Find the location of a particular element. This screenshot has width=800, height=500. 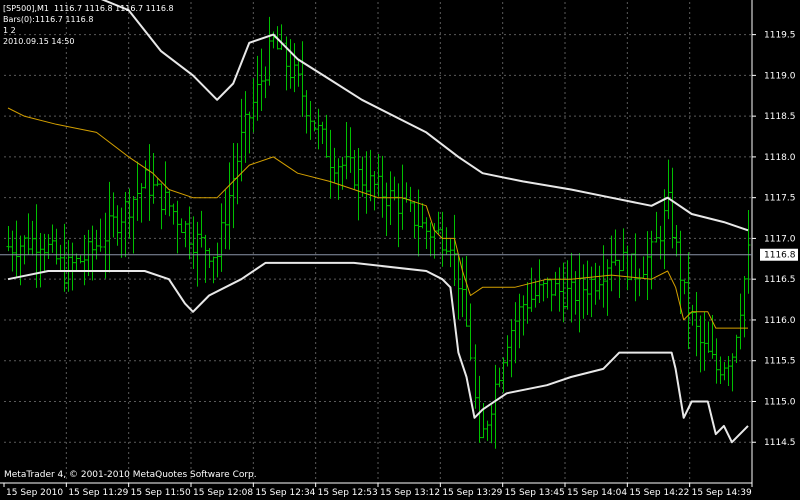

header-line-bars: Bars(0):1116.7 1116.8 is located at coordinates (48, 19).